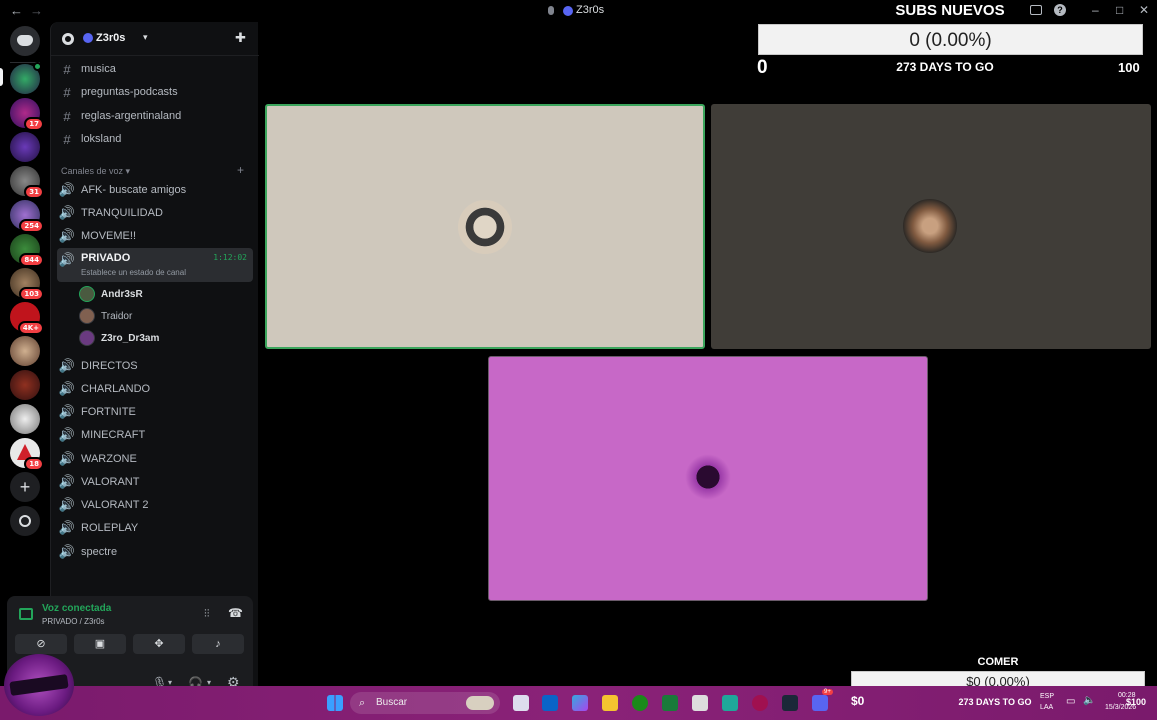  I want to click on voice-channel-path: PRIVADO / Z3r0s, so click(73, 621).